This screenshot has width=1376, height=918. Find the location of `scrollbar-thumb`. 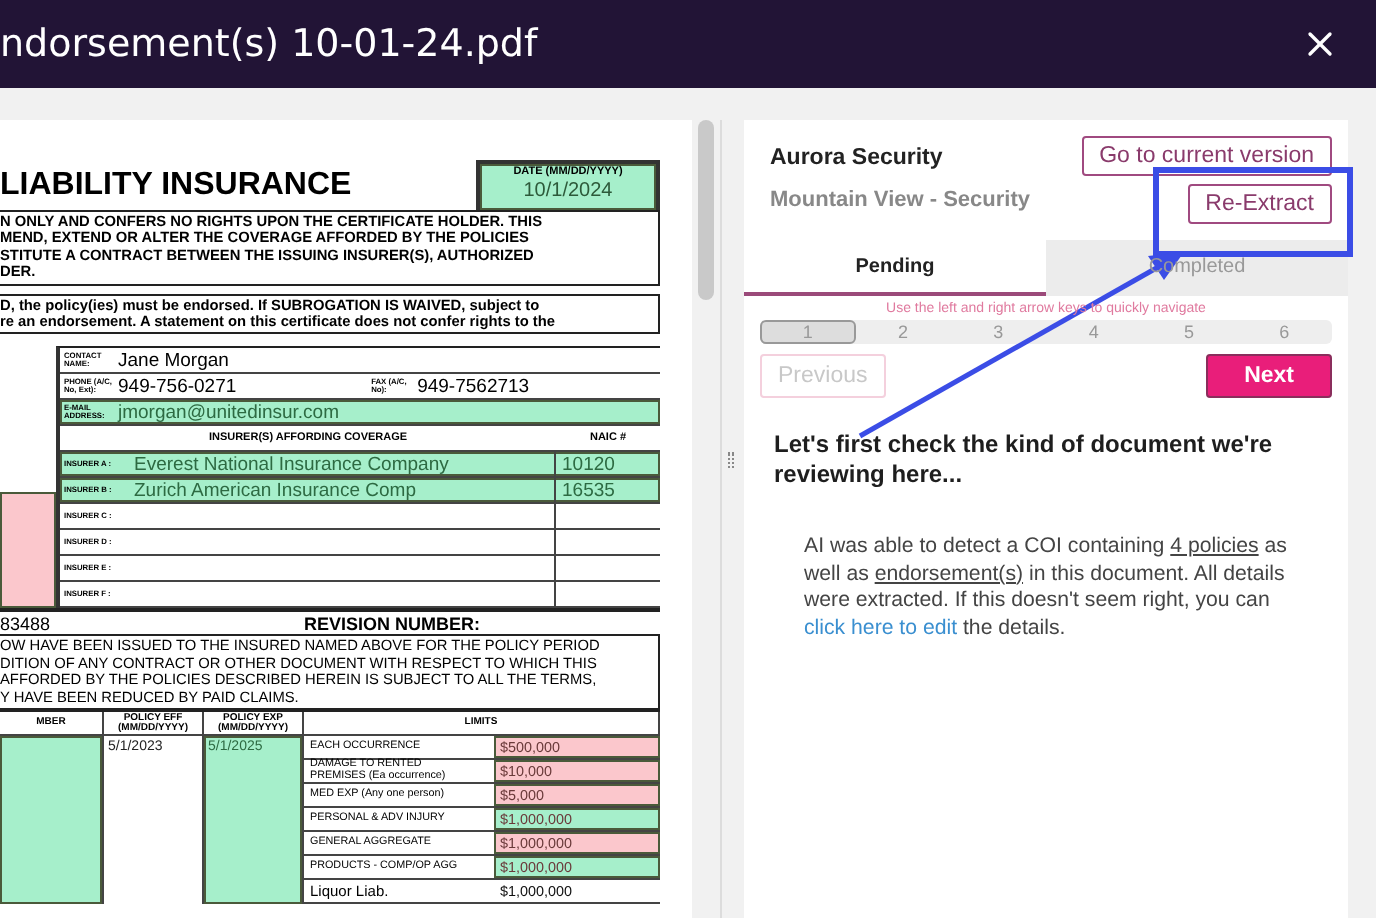

scrollbar-thumb is located at coordinates (706, 210).